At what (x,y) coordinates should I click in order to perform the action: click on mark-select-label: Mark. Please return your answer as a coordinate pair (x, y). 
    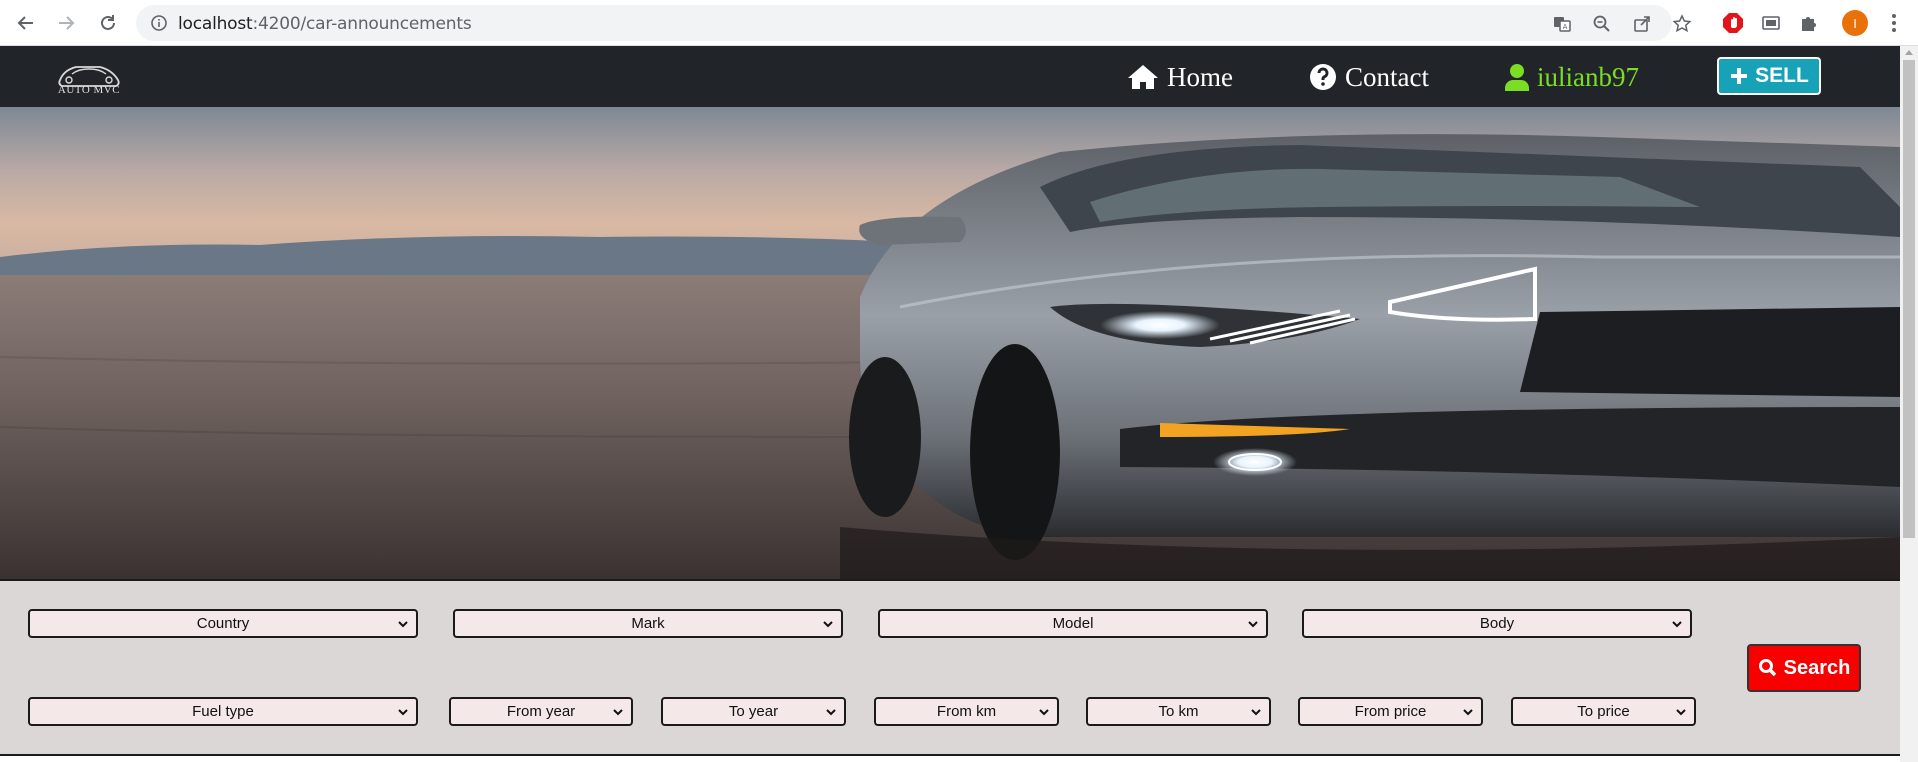
    Looking at the image, I should click on (648, 623).